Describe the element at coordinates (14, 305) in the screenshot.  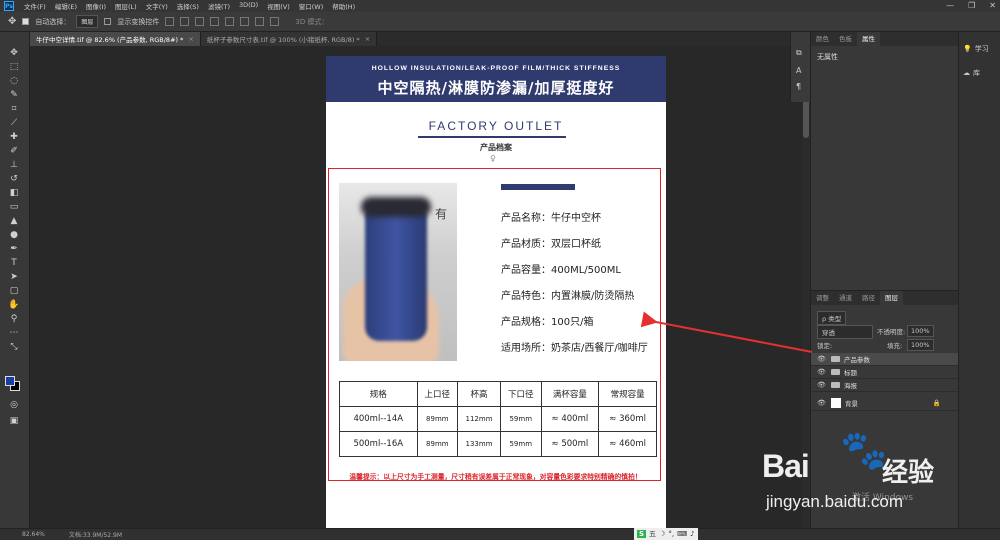
I see `hand-tool-icon: ✋` at that location.